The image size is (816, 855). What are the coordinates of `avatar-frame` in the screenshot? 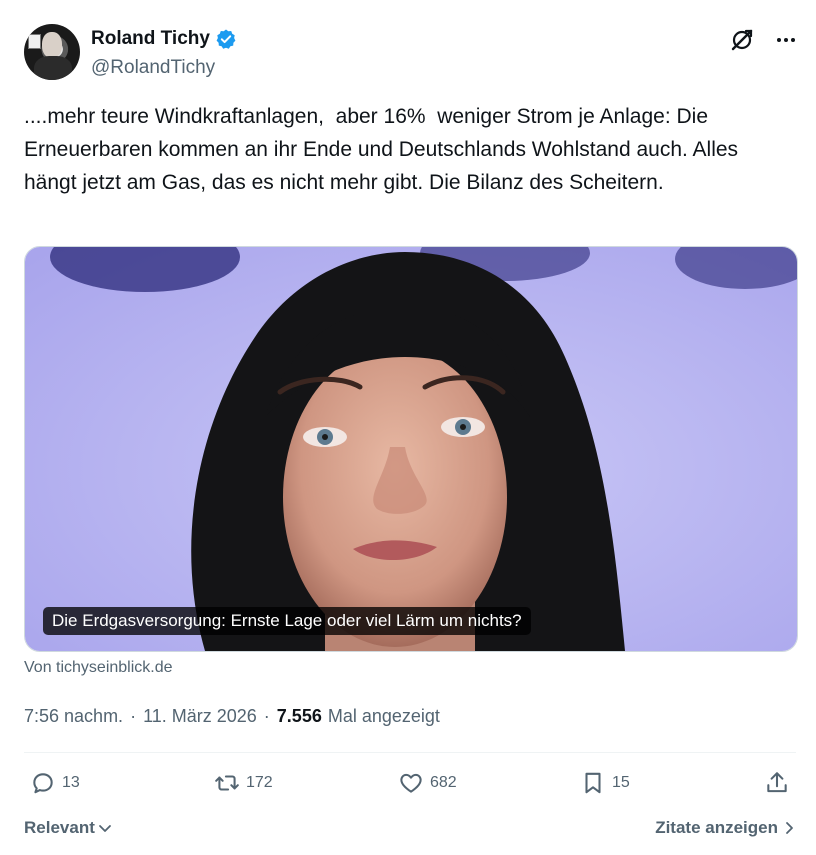 It's located at (34, 41).